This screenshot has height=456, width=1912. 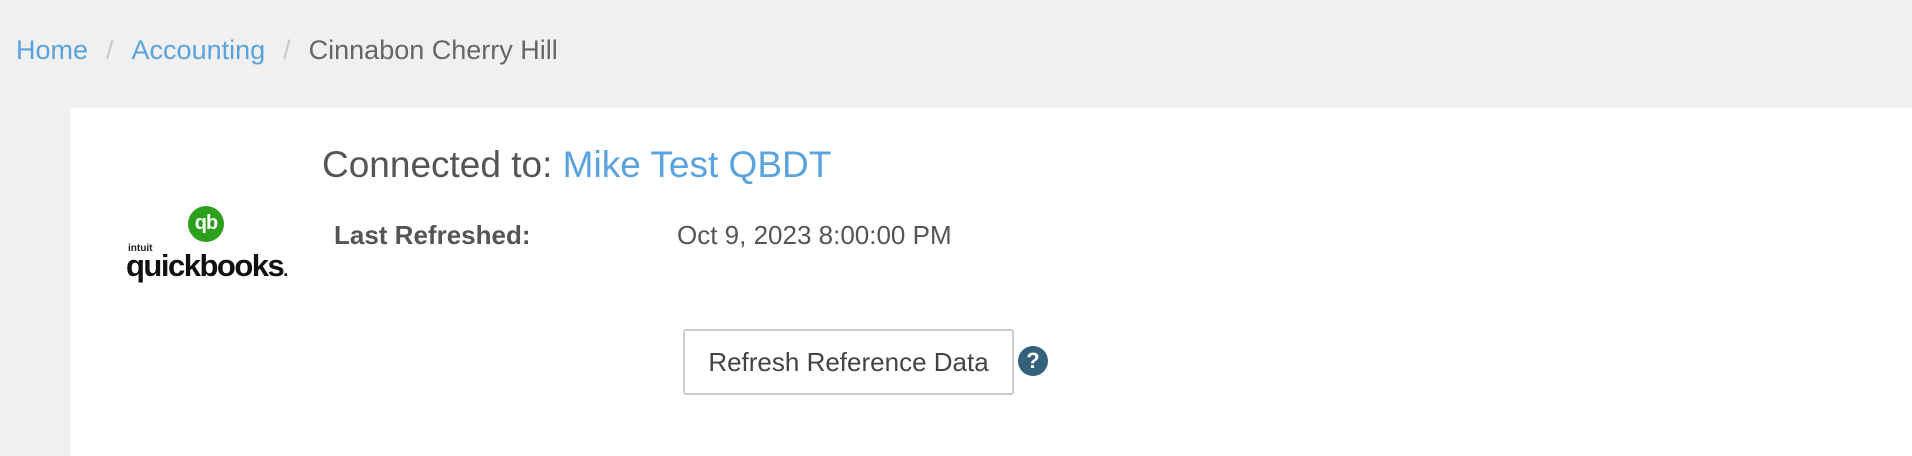 I want to click on quickbooks-wordmark: quickbooks., so click(x=207, y=268).